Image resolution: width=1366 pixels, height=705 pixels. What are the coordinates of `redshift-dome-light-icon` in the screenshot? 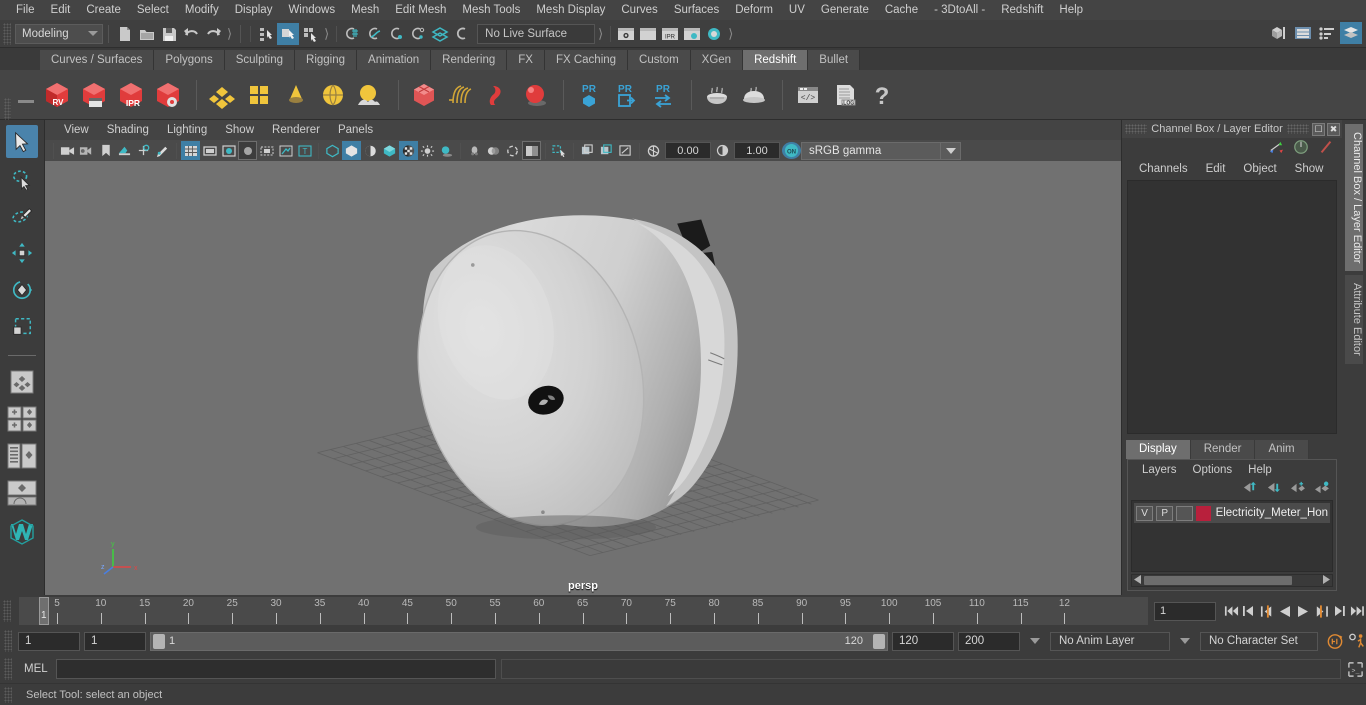 It's located at (333, 95).